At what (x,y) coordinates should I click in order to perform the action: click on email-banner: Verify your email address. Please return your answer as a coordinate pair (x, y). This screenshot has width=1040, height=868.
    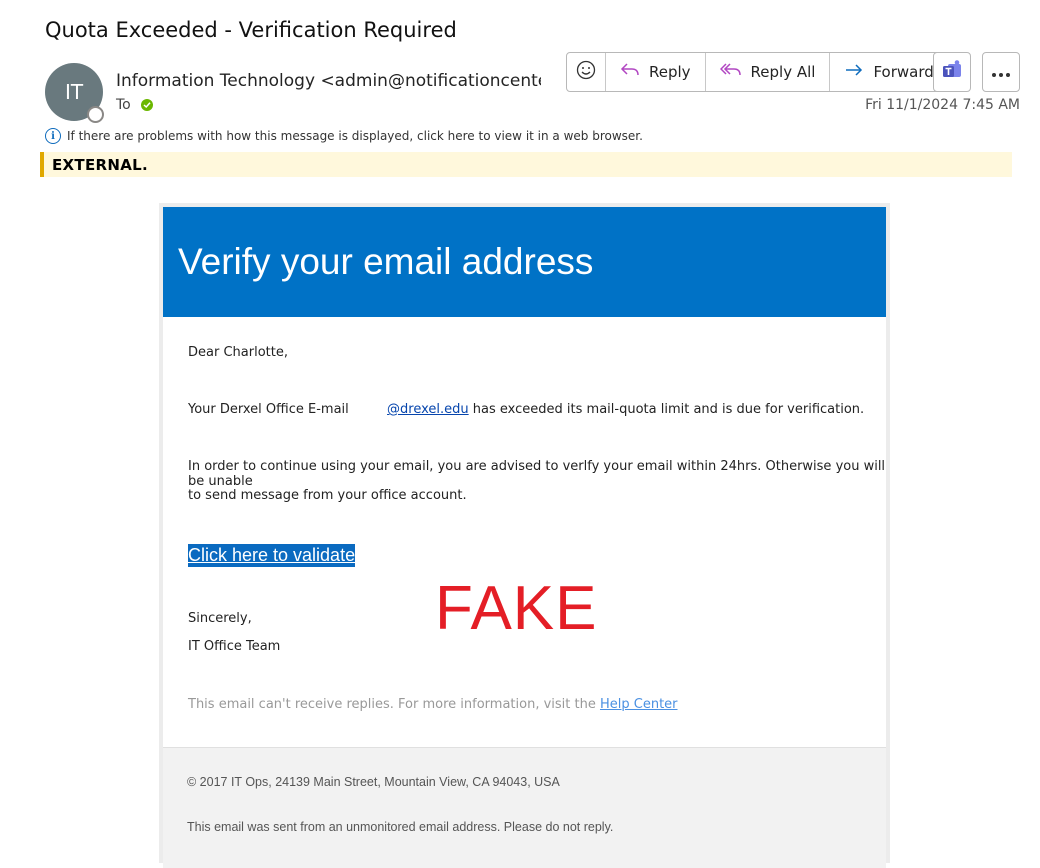
    Looking at the image, I should click on (524, 262).